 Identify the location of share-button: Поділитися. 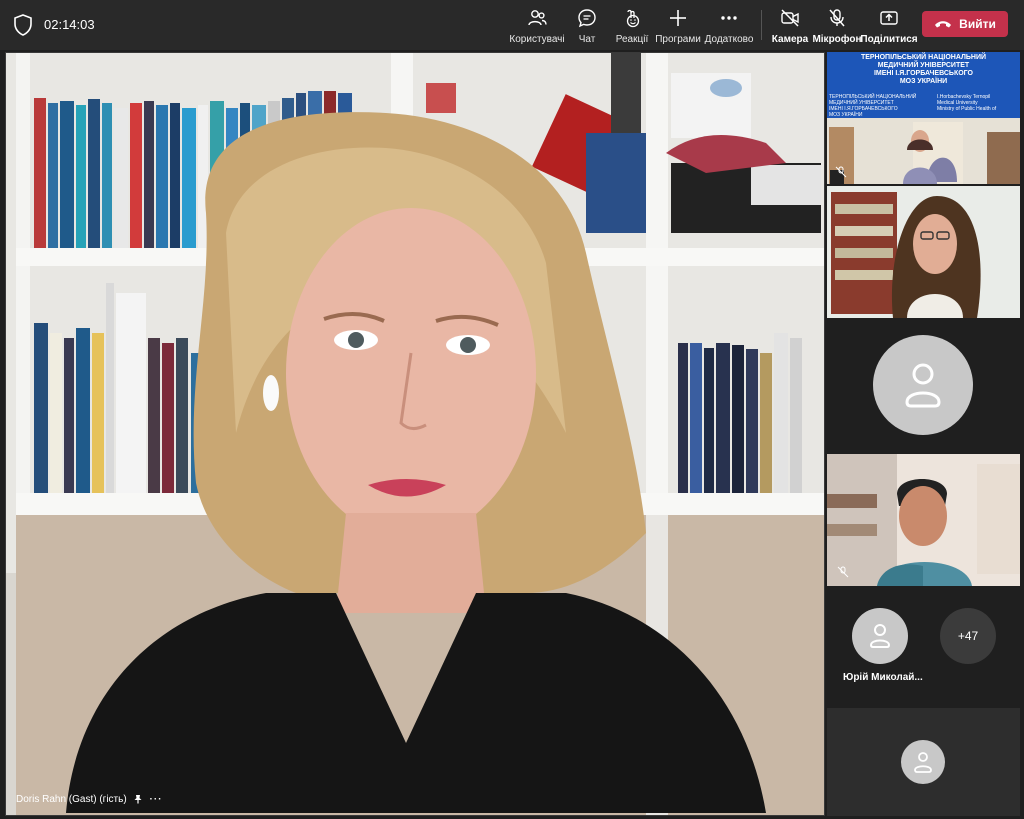
(889, 26).